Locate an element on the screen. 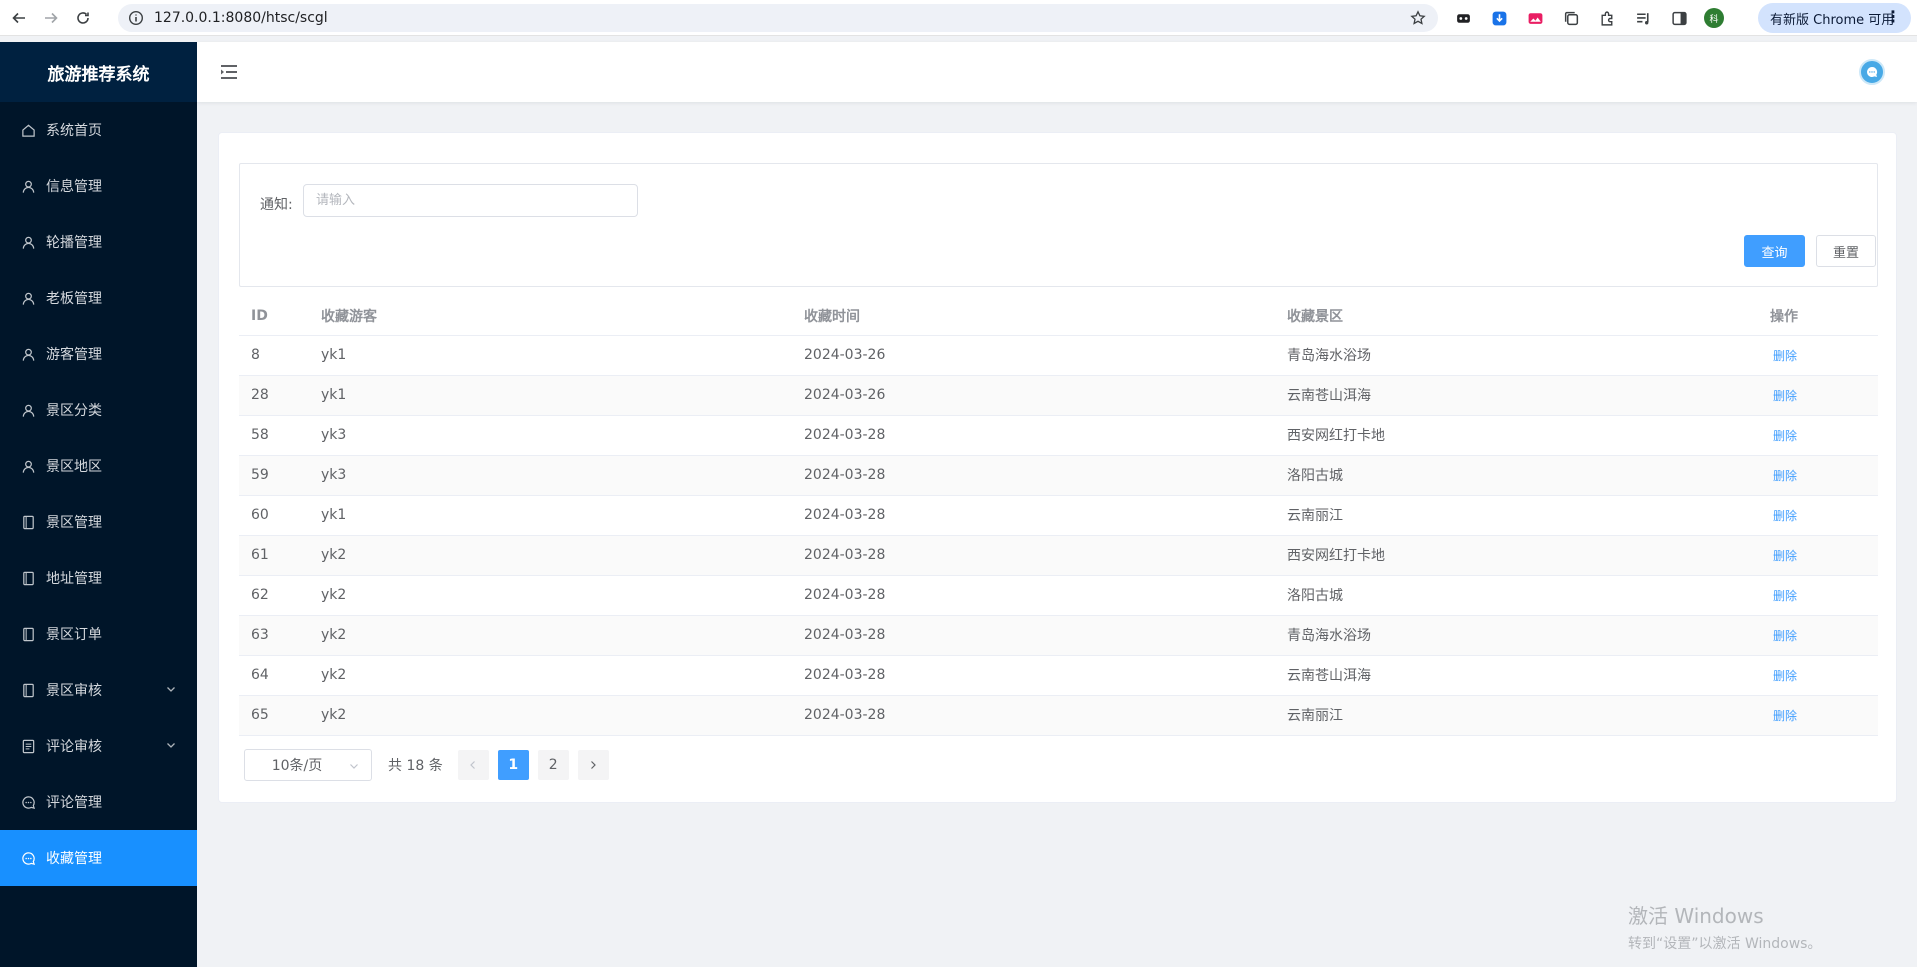 This screenshot has width=1917, height=967. sidebar-item-carousel: 轮播管理 is located at coordinates (98, 242).